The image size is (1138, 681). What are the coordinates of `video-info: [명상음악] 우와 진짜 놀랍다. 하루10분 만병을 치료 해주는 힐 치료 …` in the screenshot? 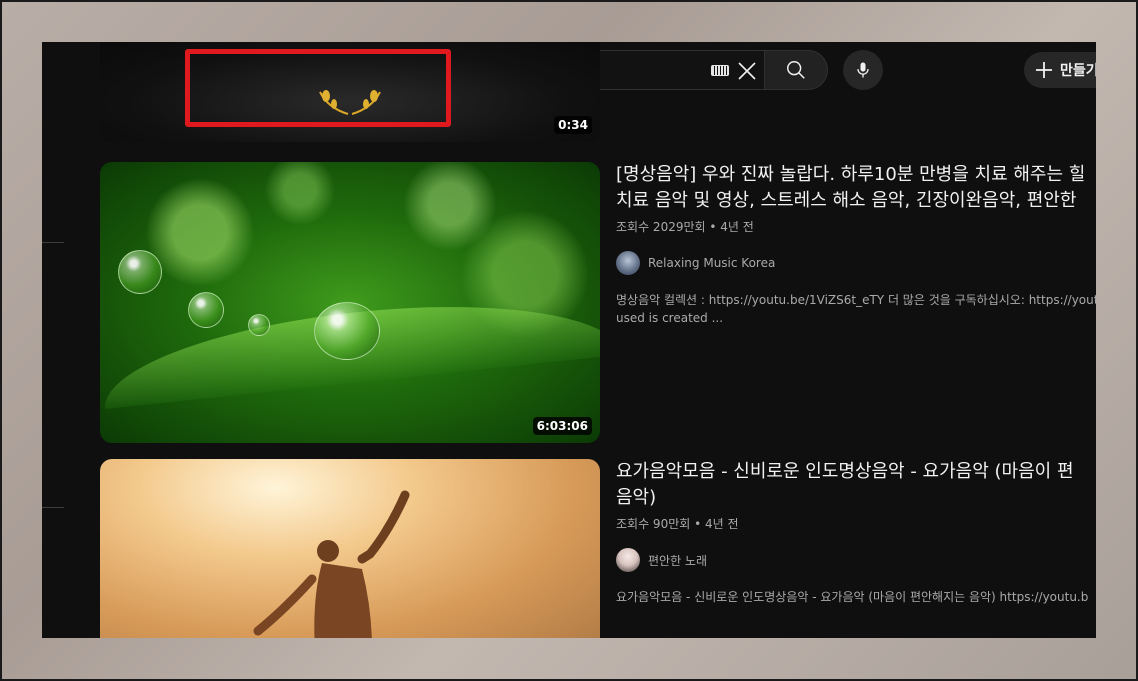 It's located at (856, 244).